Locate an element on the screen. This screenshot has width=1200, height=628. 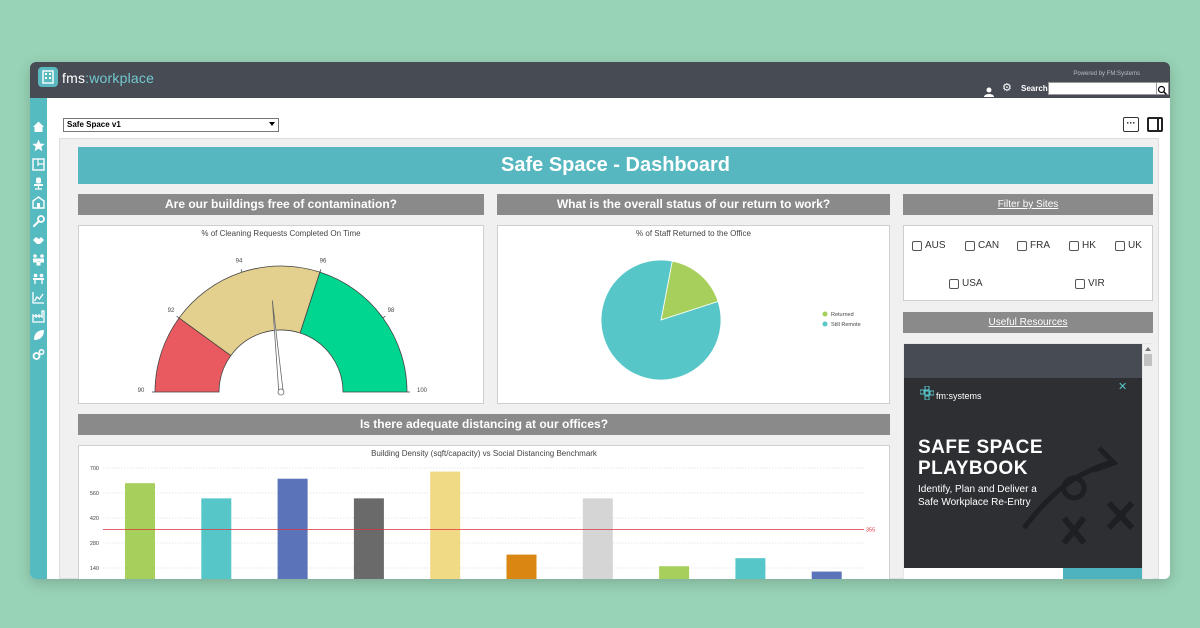
scroll-thumb is located at coordinates (1148, 360).